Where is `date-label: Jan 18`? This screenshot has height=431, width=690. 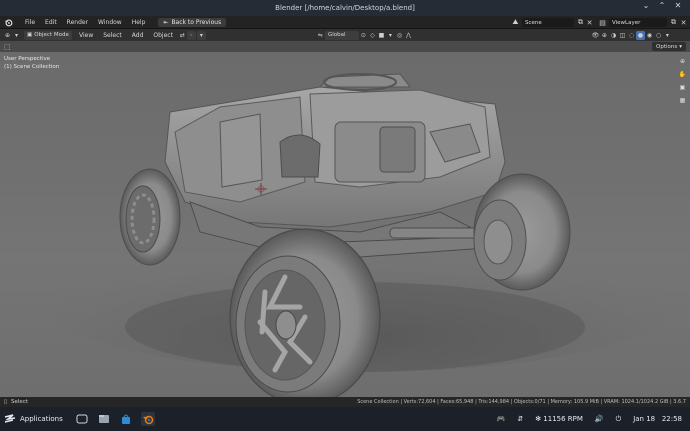
date-label: Jan 18 is located at coordinates (644, 419).